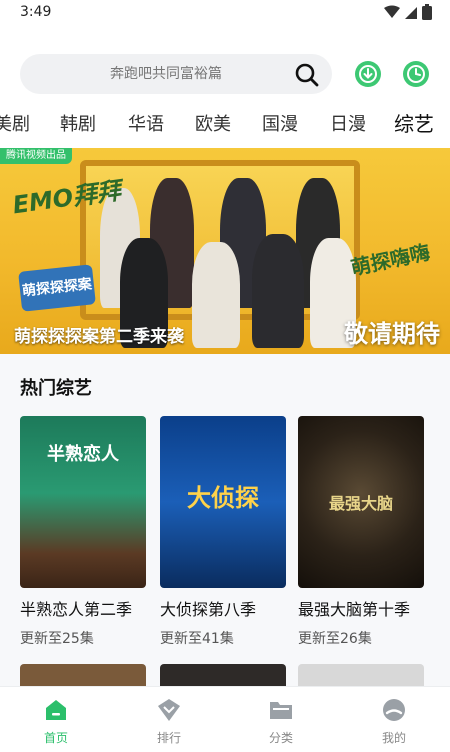 The width and height of the screenshot is (450, 752). What do you see at coordinates (225, 719) in the screenshot?
I see `bottom-nav: 首页 排行 分类 我的` at bounding box center [225, 719].